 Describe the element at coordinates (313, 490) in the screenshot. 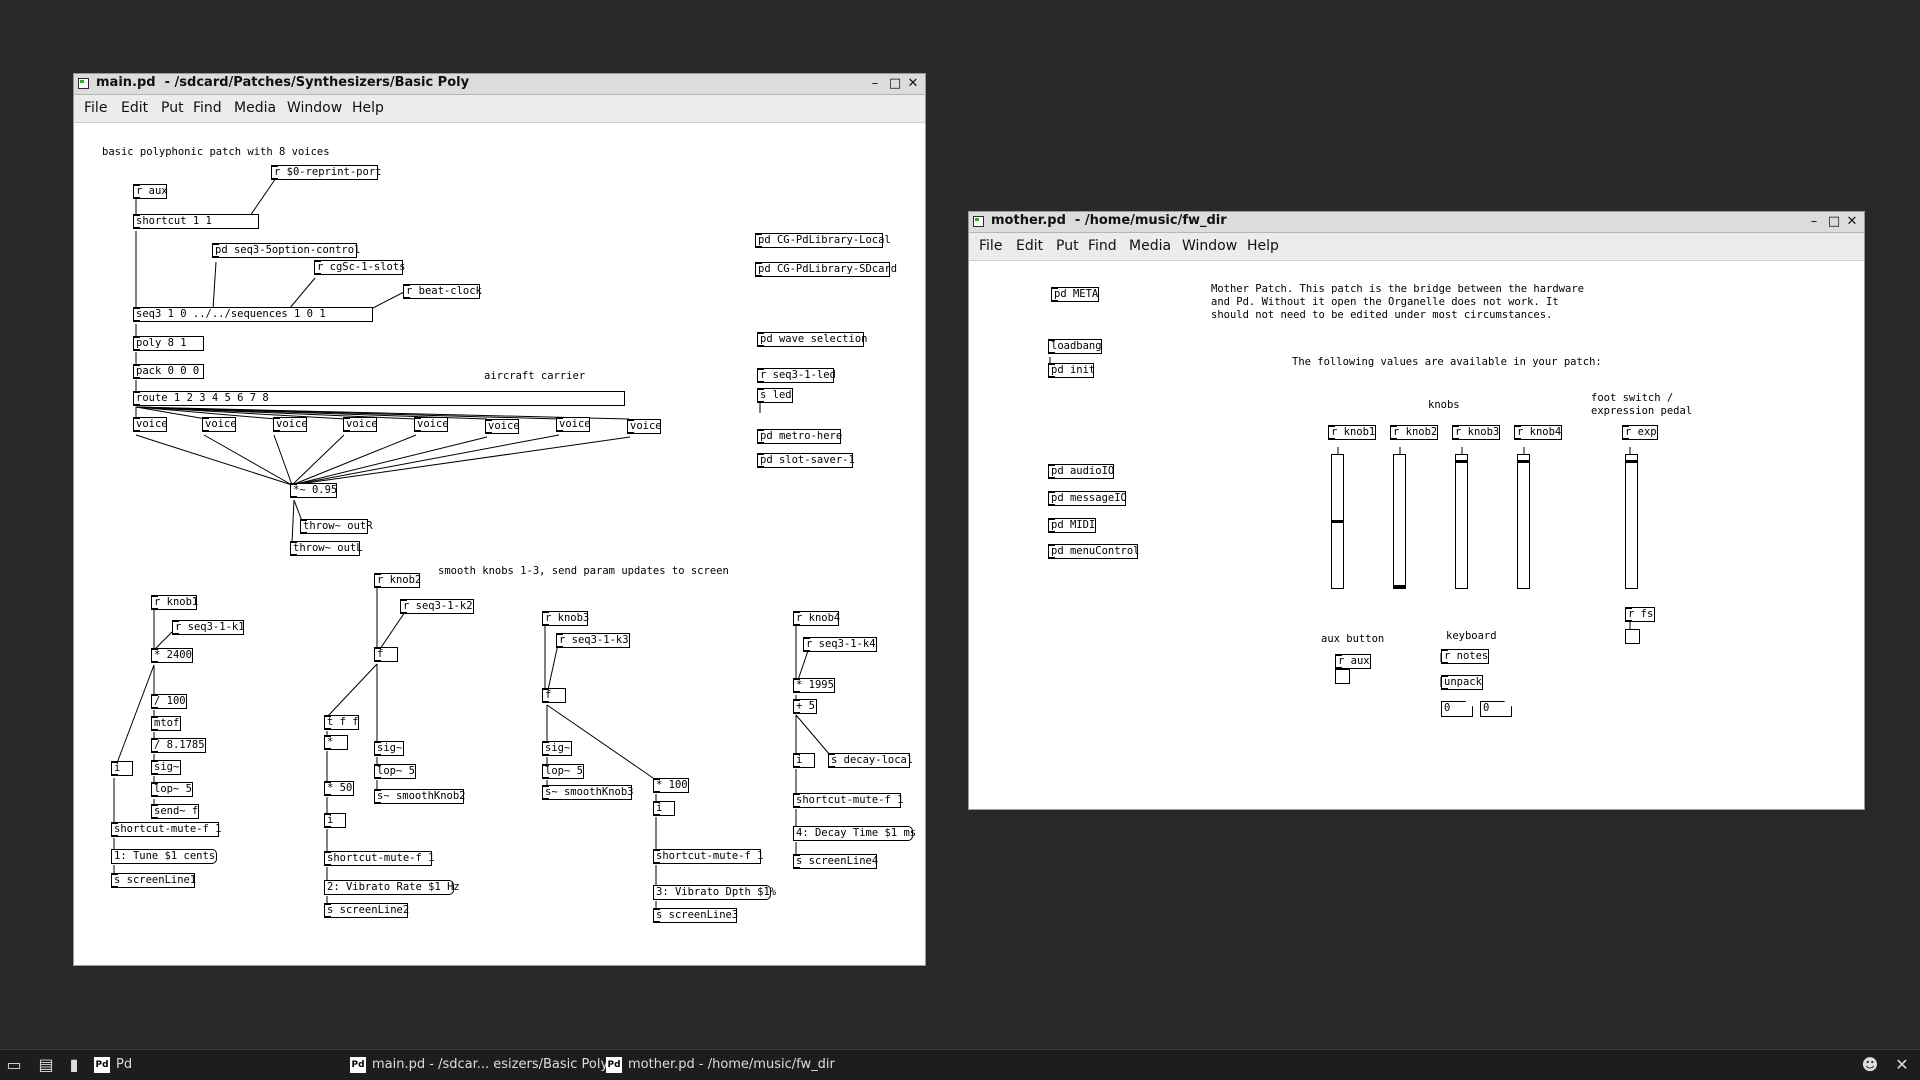

I see `pd-object: *~ 0.95` at that location.